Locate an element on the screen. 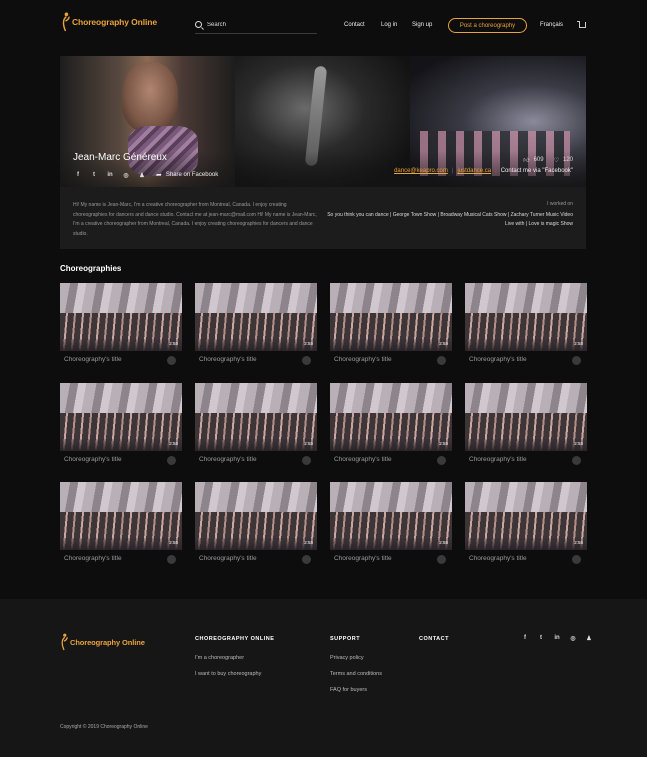 This screenshot has width=647, height=757. cart-icon is located at coordinates (582, 25).